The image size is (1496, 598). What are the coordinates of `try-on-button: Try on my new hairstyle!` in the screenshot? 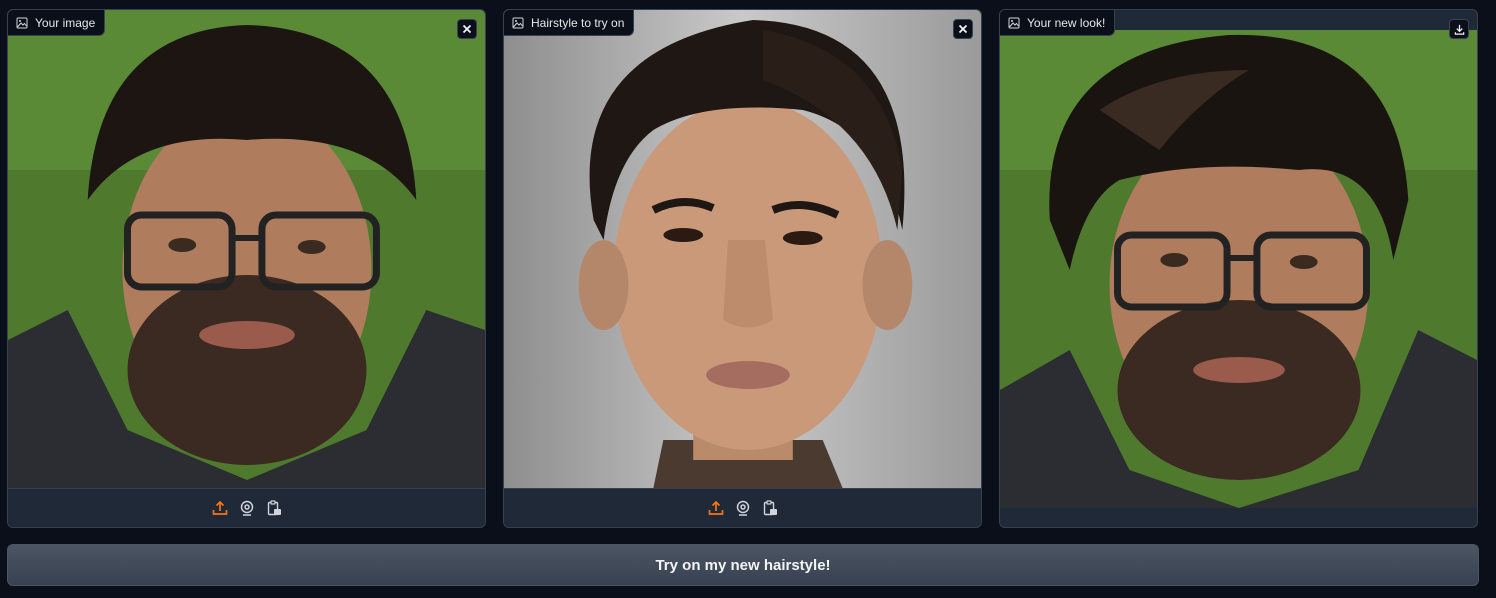 It's located at (743, 565).